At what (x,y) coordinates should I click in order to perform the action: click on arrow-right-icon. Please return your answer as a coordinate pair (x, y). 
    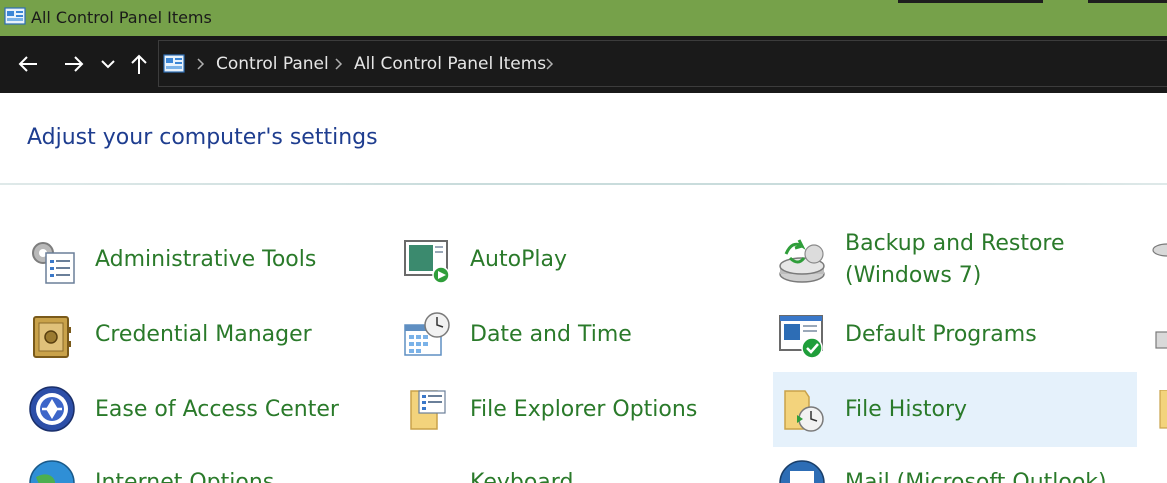
    Looking at the image, I should click on (74, 64).